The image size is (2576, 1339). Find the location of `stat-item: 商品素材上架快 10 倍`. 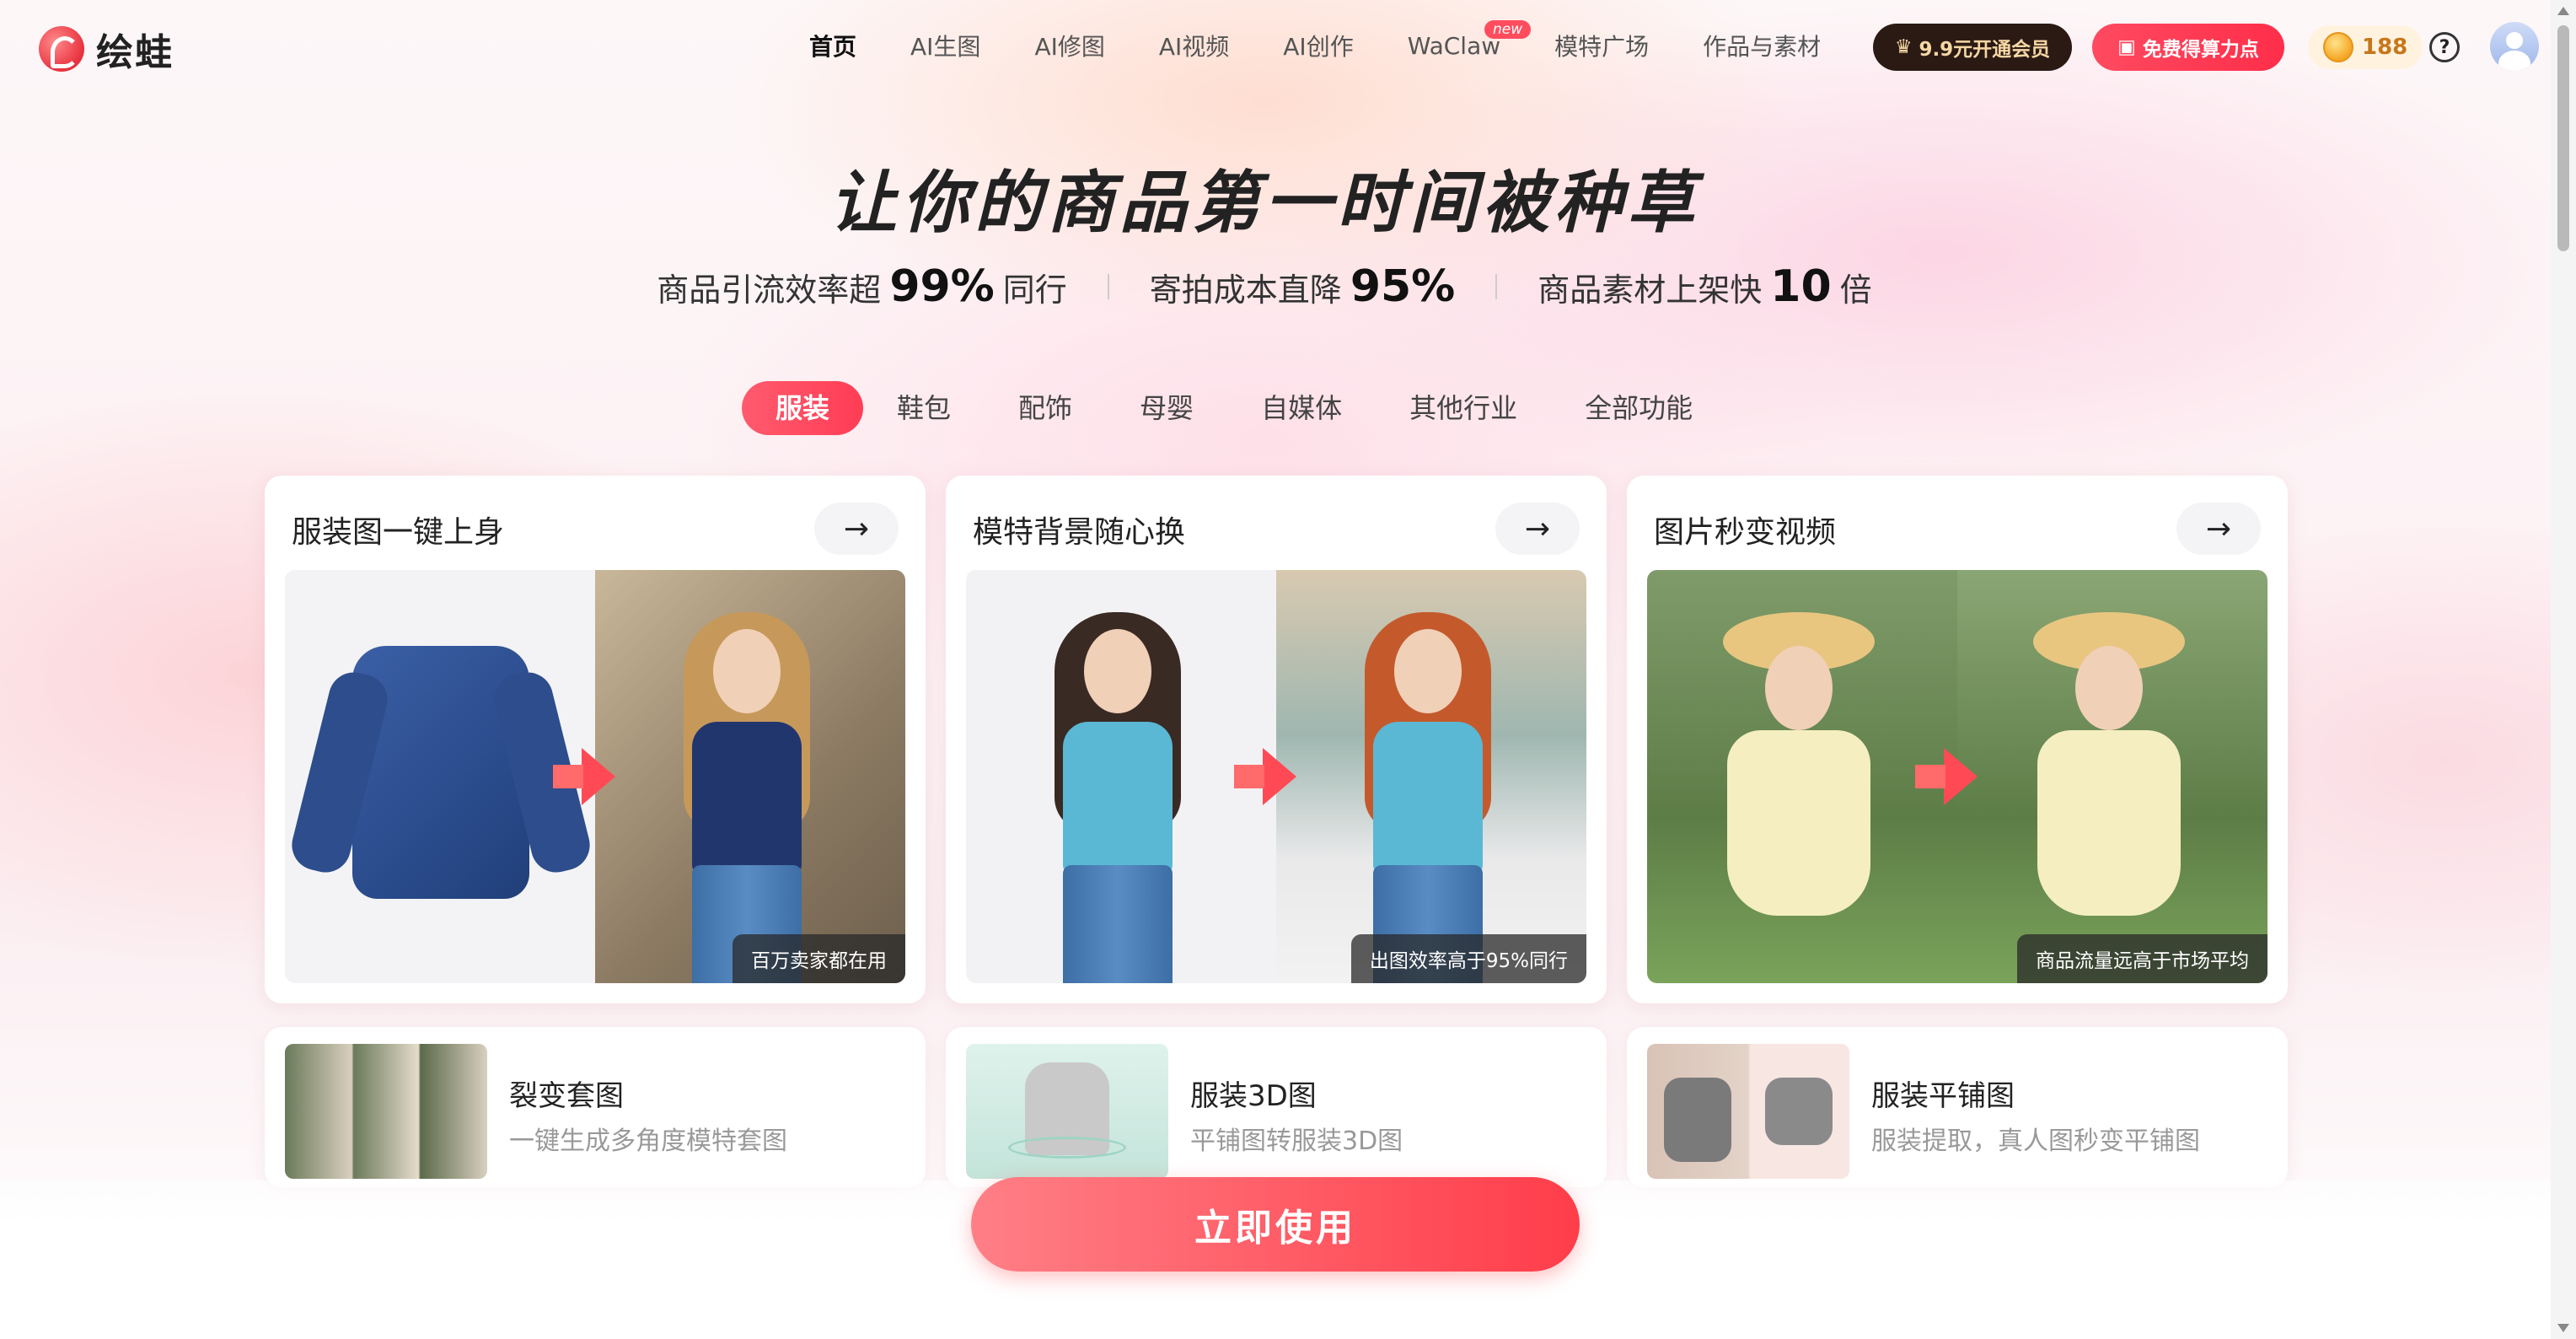

stat-item: 商品素材上架快 10 倍 is located at coordinates (1704, 286).